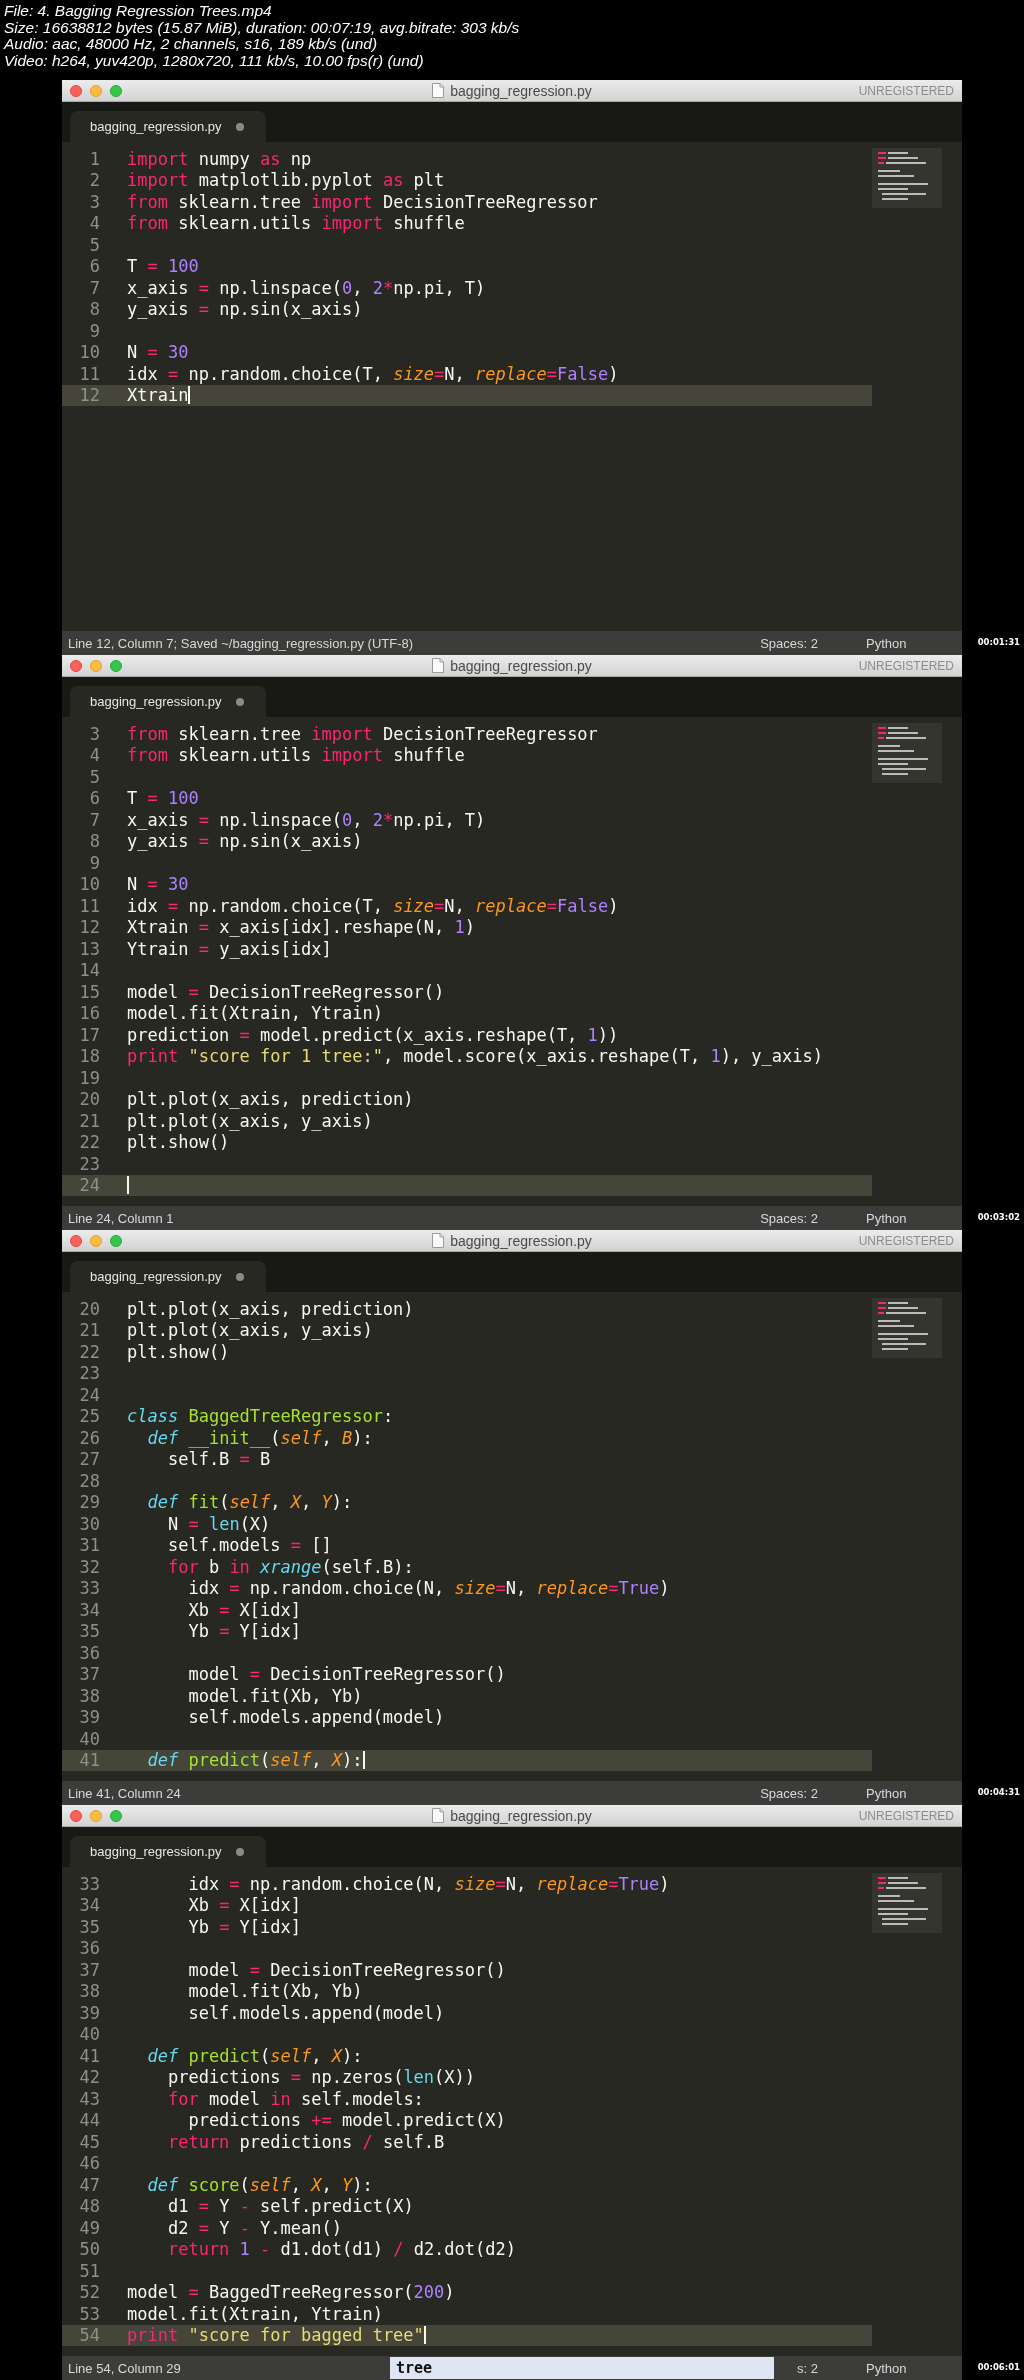 This screenshot has width=1024, height=2380. I want to click on code-line: Yb = Y[idx], so click(245, 1927).